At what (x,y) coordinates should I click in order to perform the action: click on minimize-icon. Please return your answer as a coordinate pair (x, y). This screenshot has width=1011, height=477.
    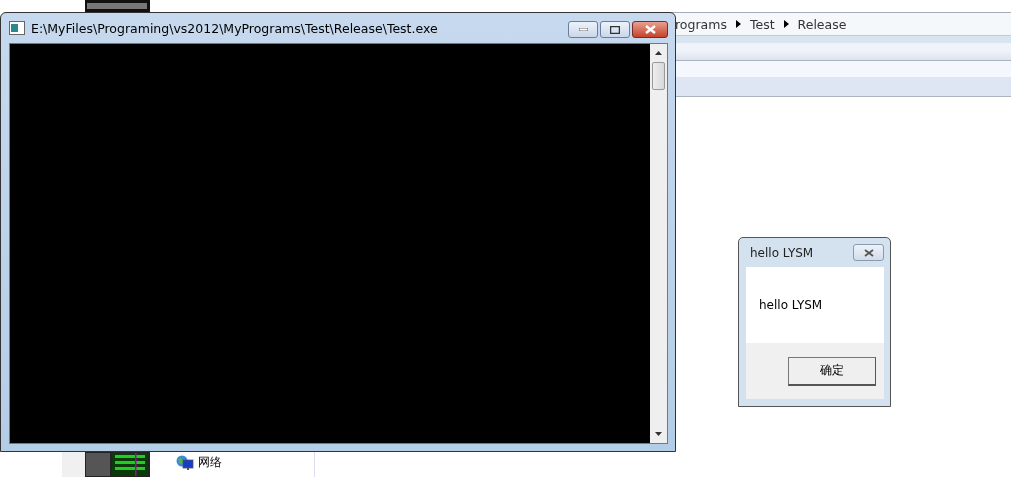
    Looking at the image, I should click on (583, 29).